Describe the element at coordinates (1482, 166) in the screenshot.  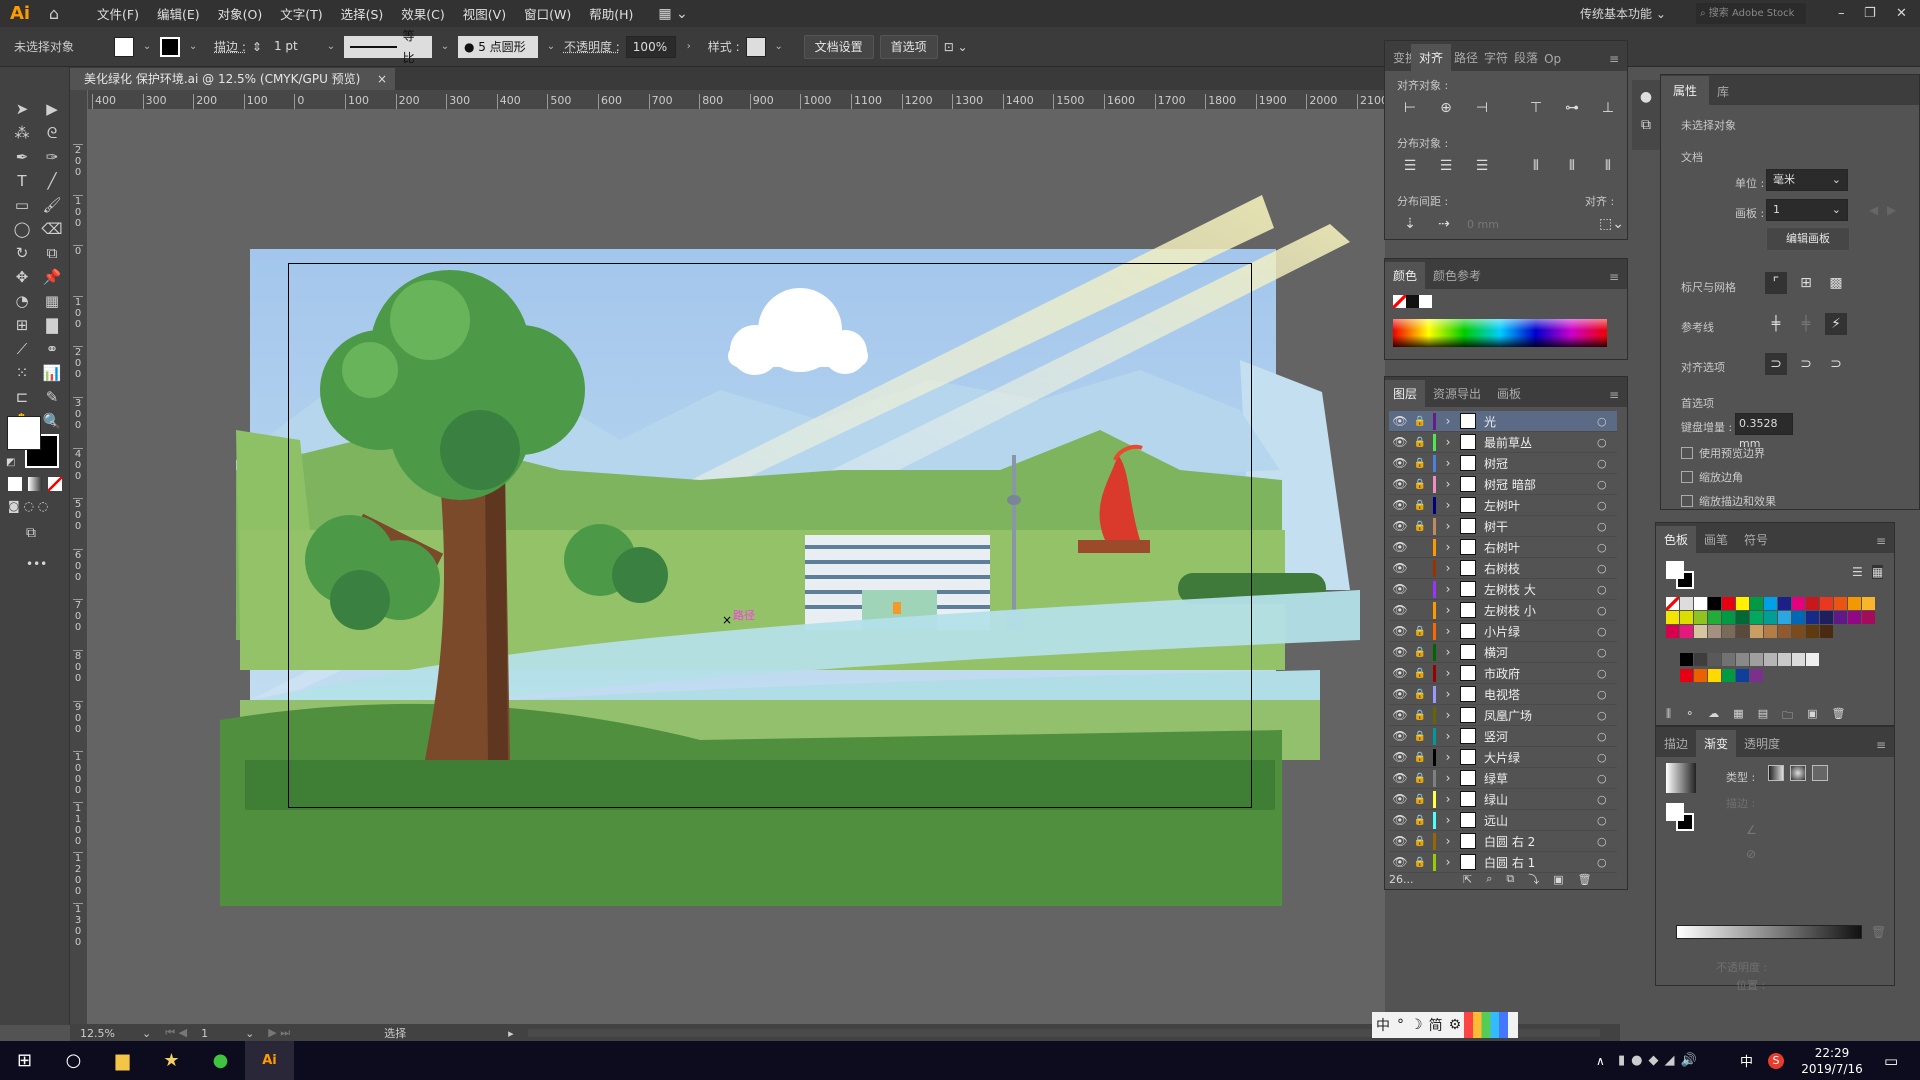
I see `distribute-bottom-icon: ☰` at that location.